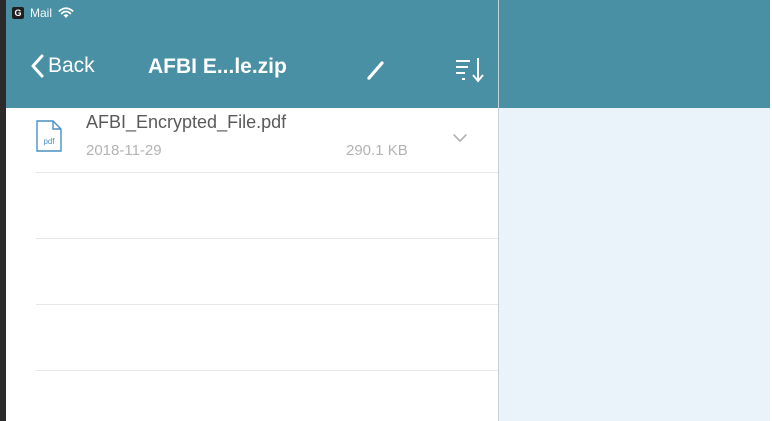  I want to click on nav-bar: Back AFBI E...le.zip, so click(257, 71).